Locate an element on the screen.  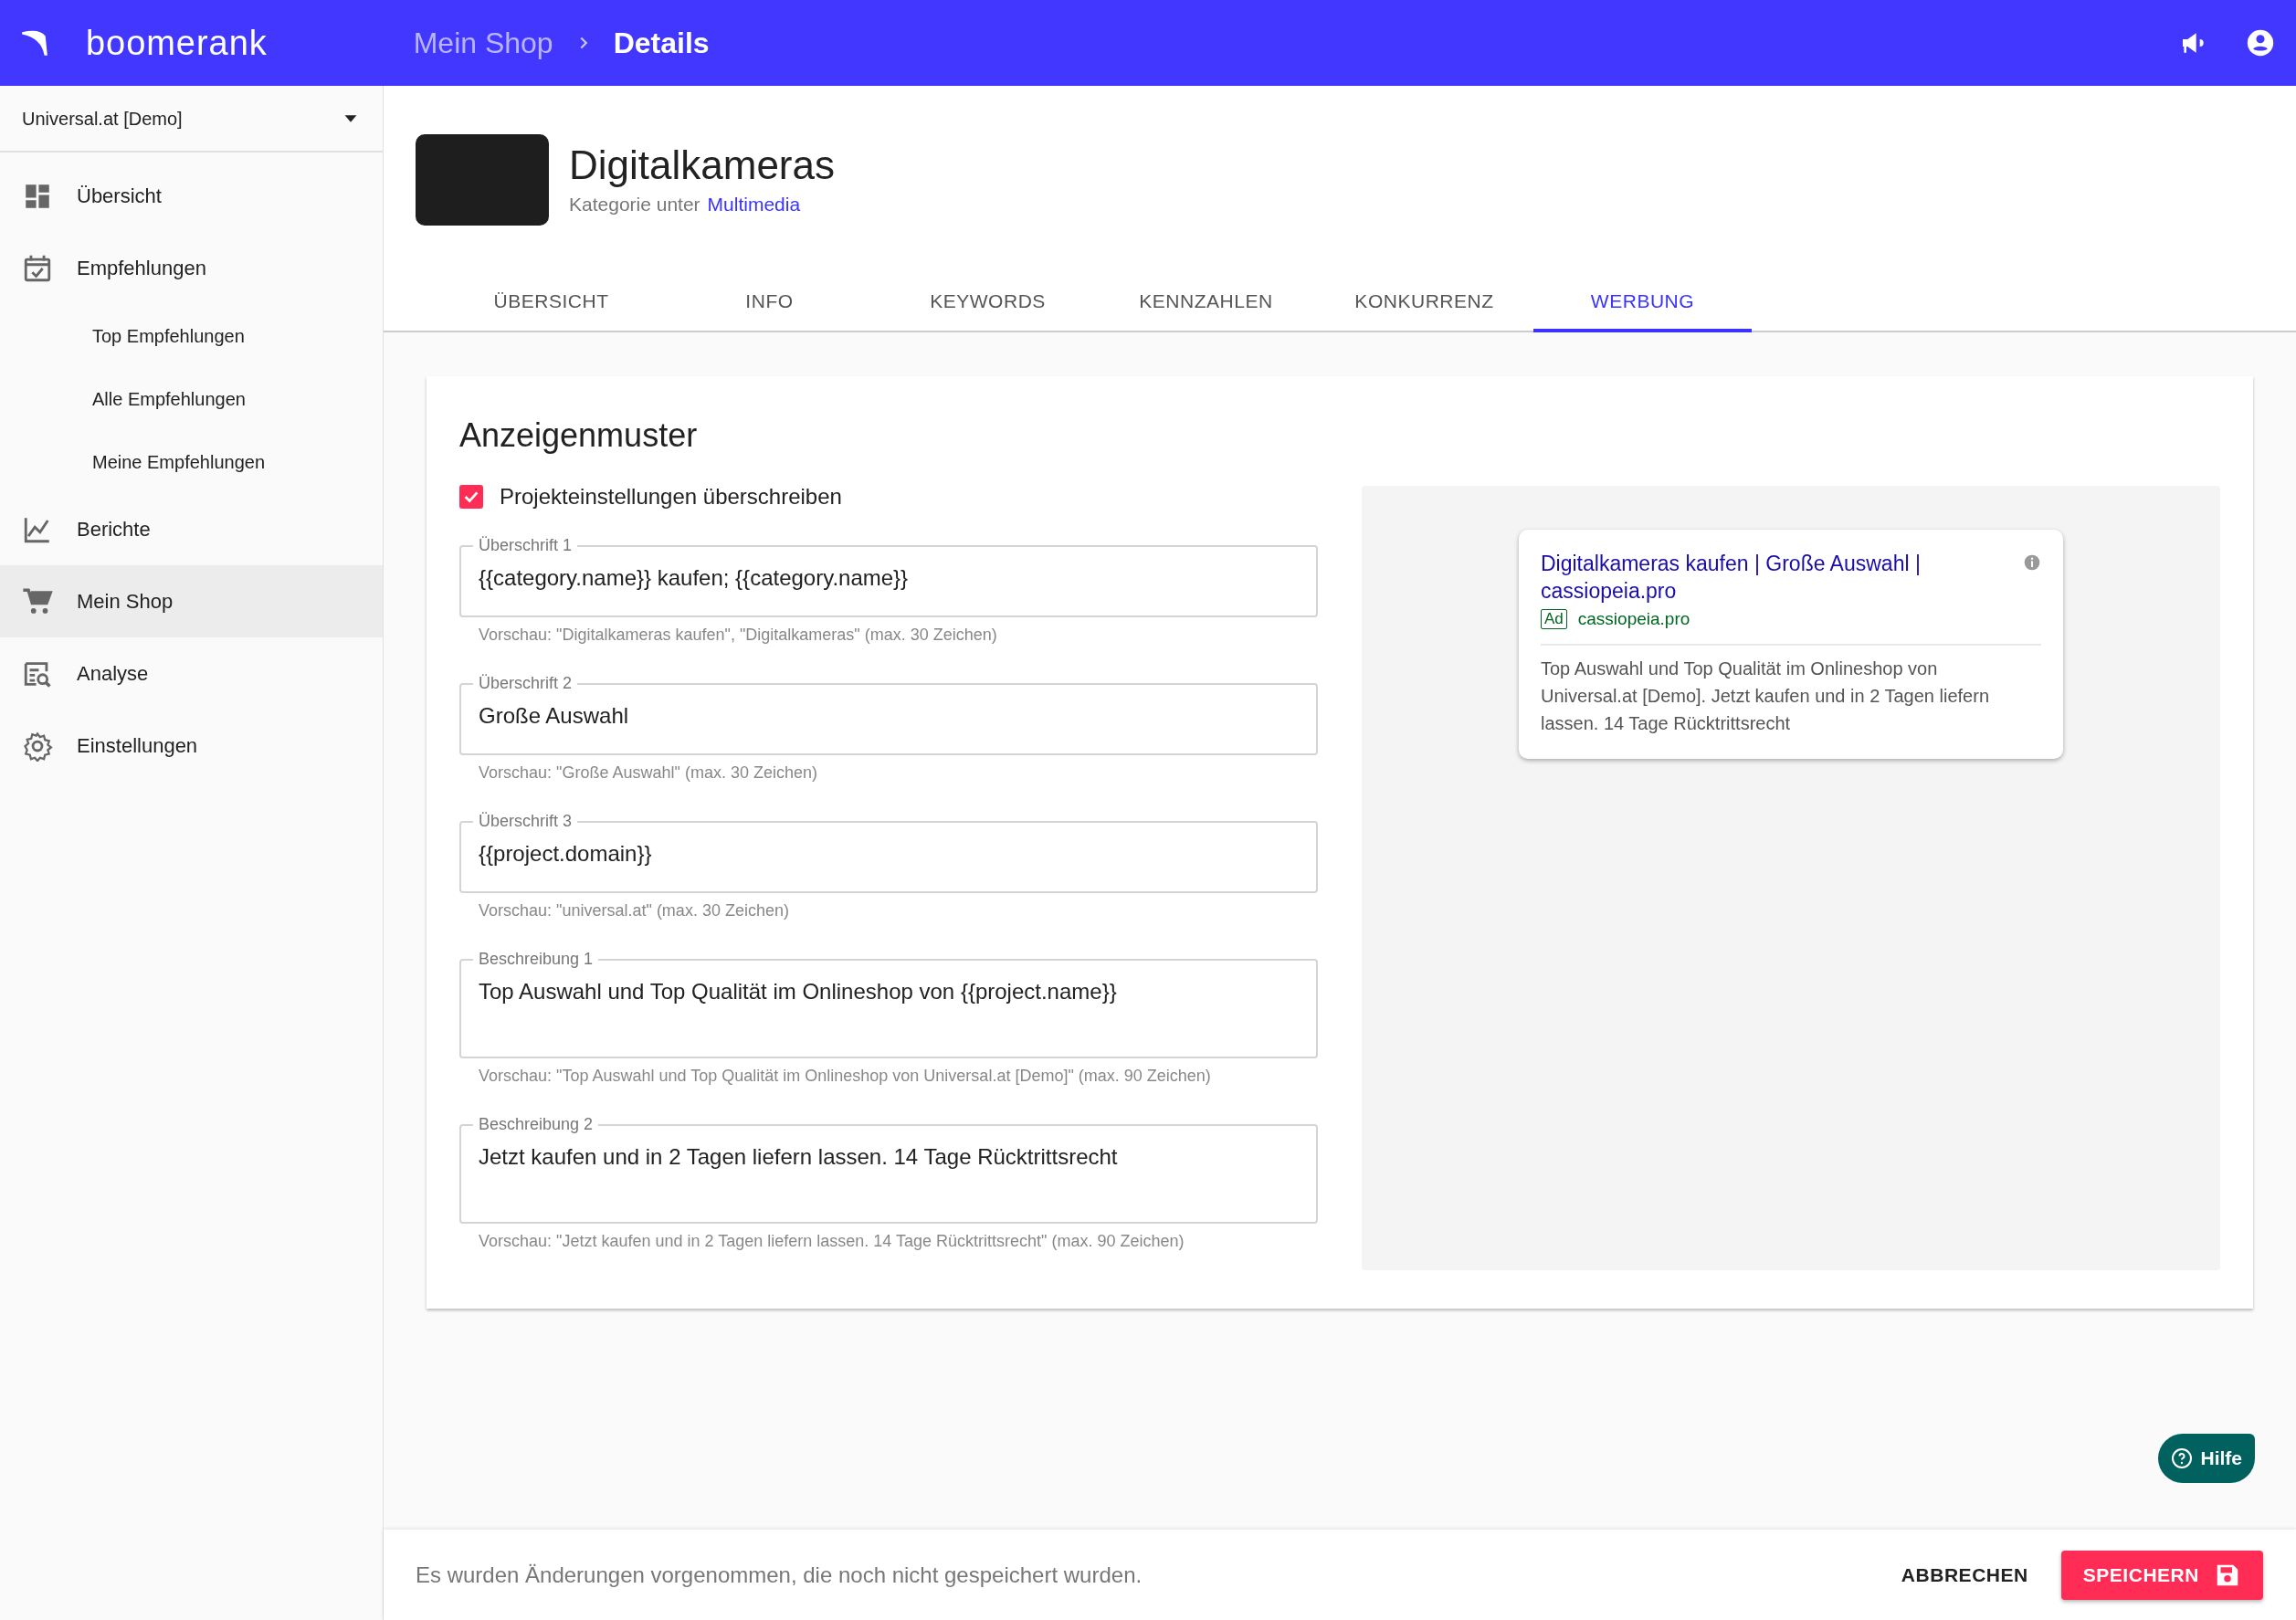
help-button: Hilfe is located at coordinates (2206, 1458).